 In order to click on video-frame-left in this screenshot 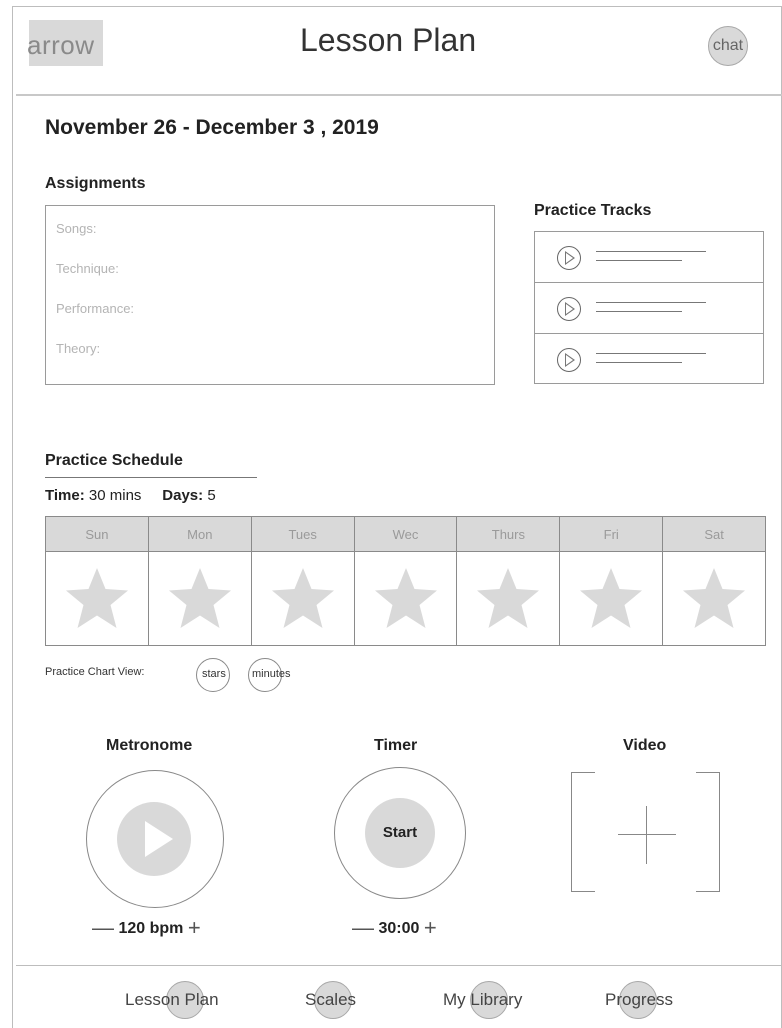, I will do `click(583, 832)`.